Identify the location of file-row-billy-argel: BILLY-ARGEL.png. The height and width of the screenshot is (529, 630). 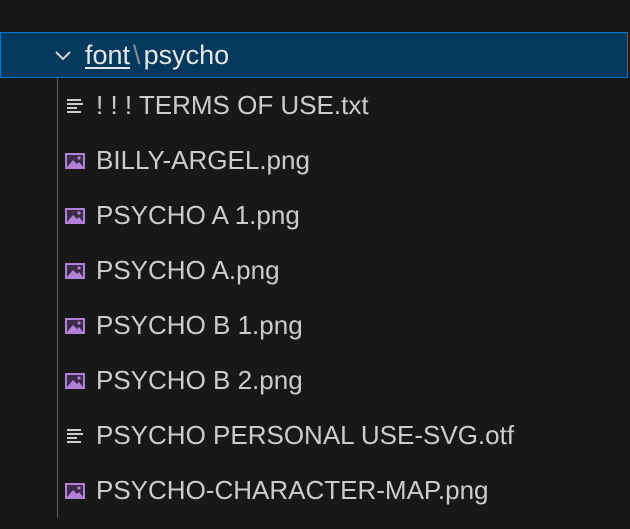
(315, 160).